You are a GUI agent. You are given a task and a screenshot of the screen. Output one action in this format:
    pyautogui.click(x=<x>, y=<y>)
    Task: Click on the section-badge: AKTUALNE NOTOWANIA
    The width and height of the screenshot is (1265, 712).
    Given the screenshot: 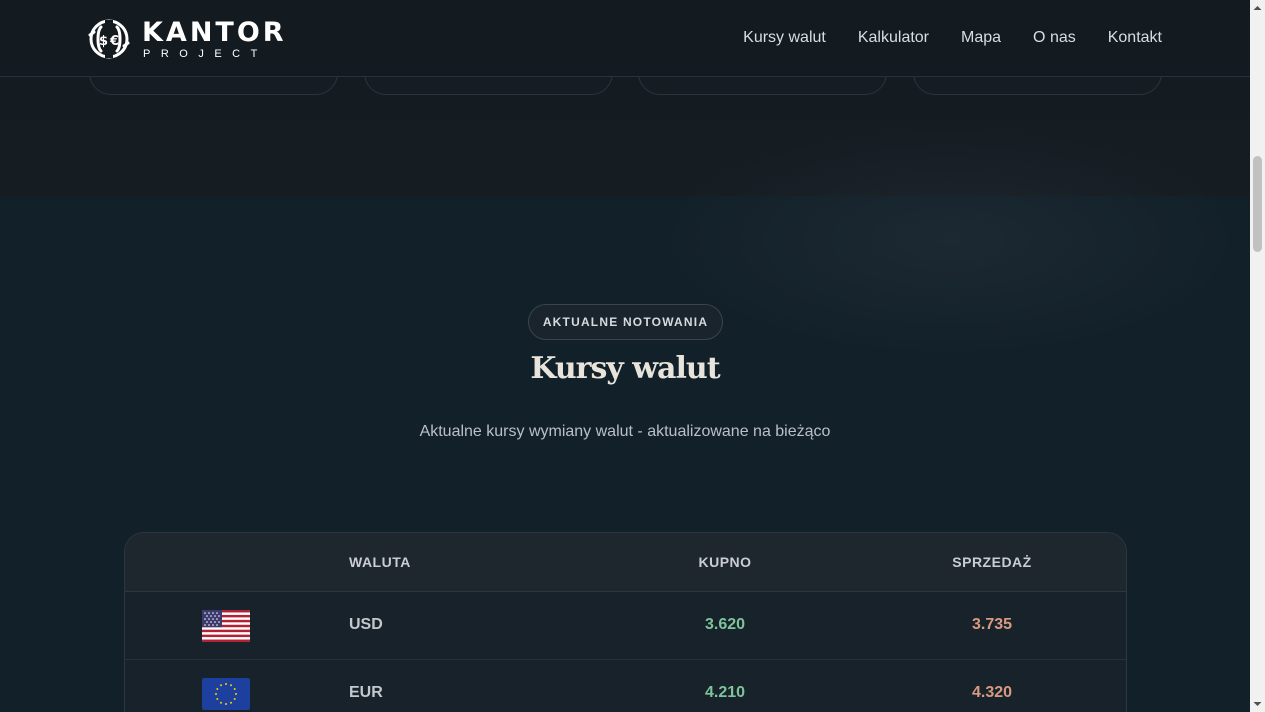 What is the action you would take?
    pyautogui.click(x=625, y=322)
    